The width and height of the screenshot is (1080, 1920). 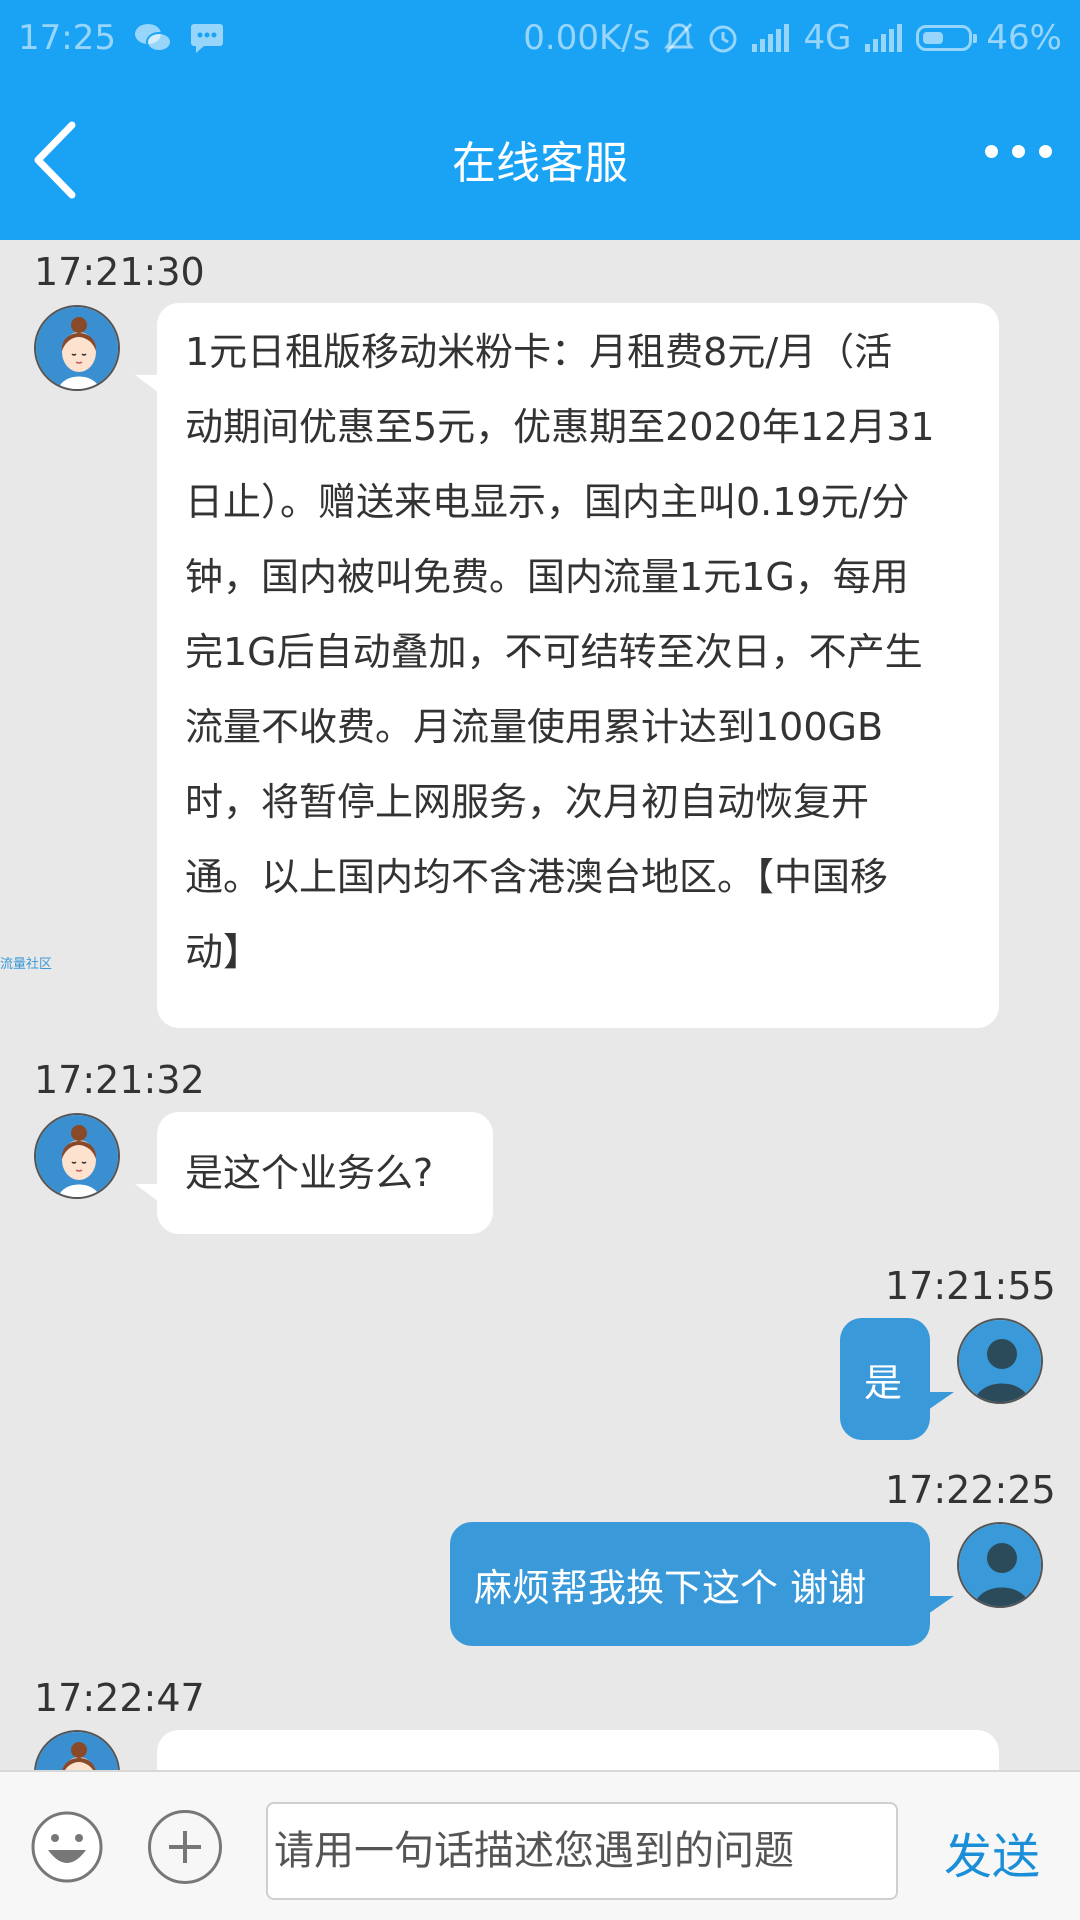 I want to click on net-speed: 0.00K/s, so click(x=587, y=37).